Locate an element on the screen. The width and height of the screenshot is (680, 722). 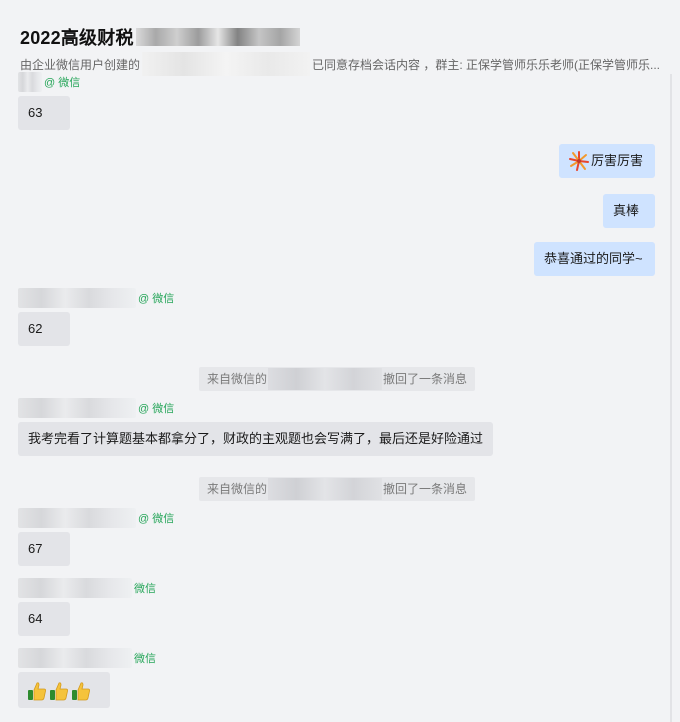
subtitle-prefix: 由企业微信用户创建的 is located at coordinates (80, 64).